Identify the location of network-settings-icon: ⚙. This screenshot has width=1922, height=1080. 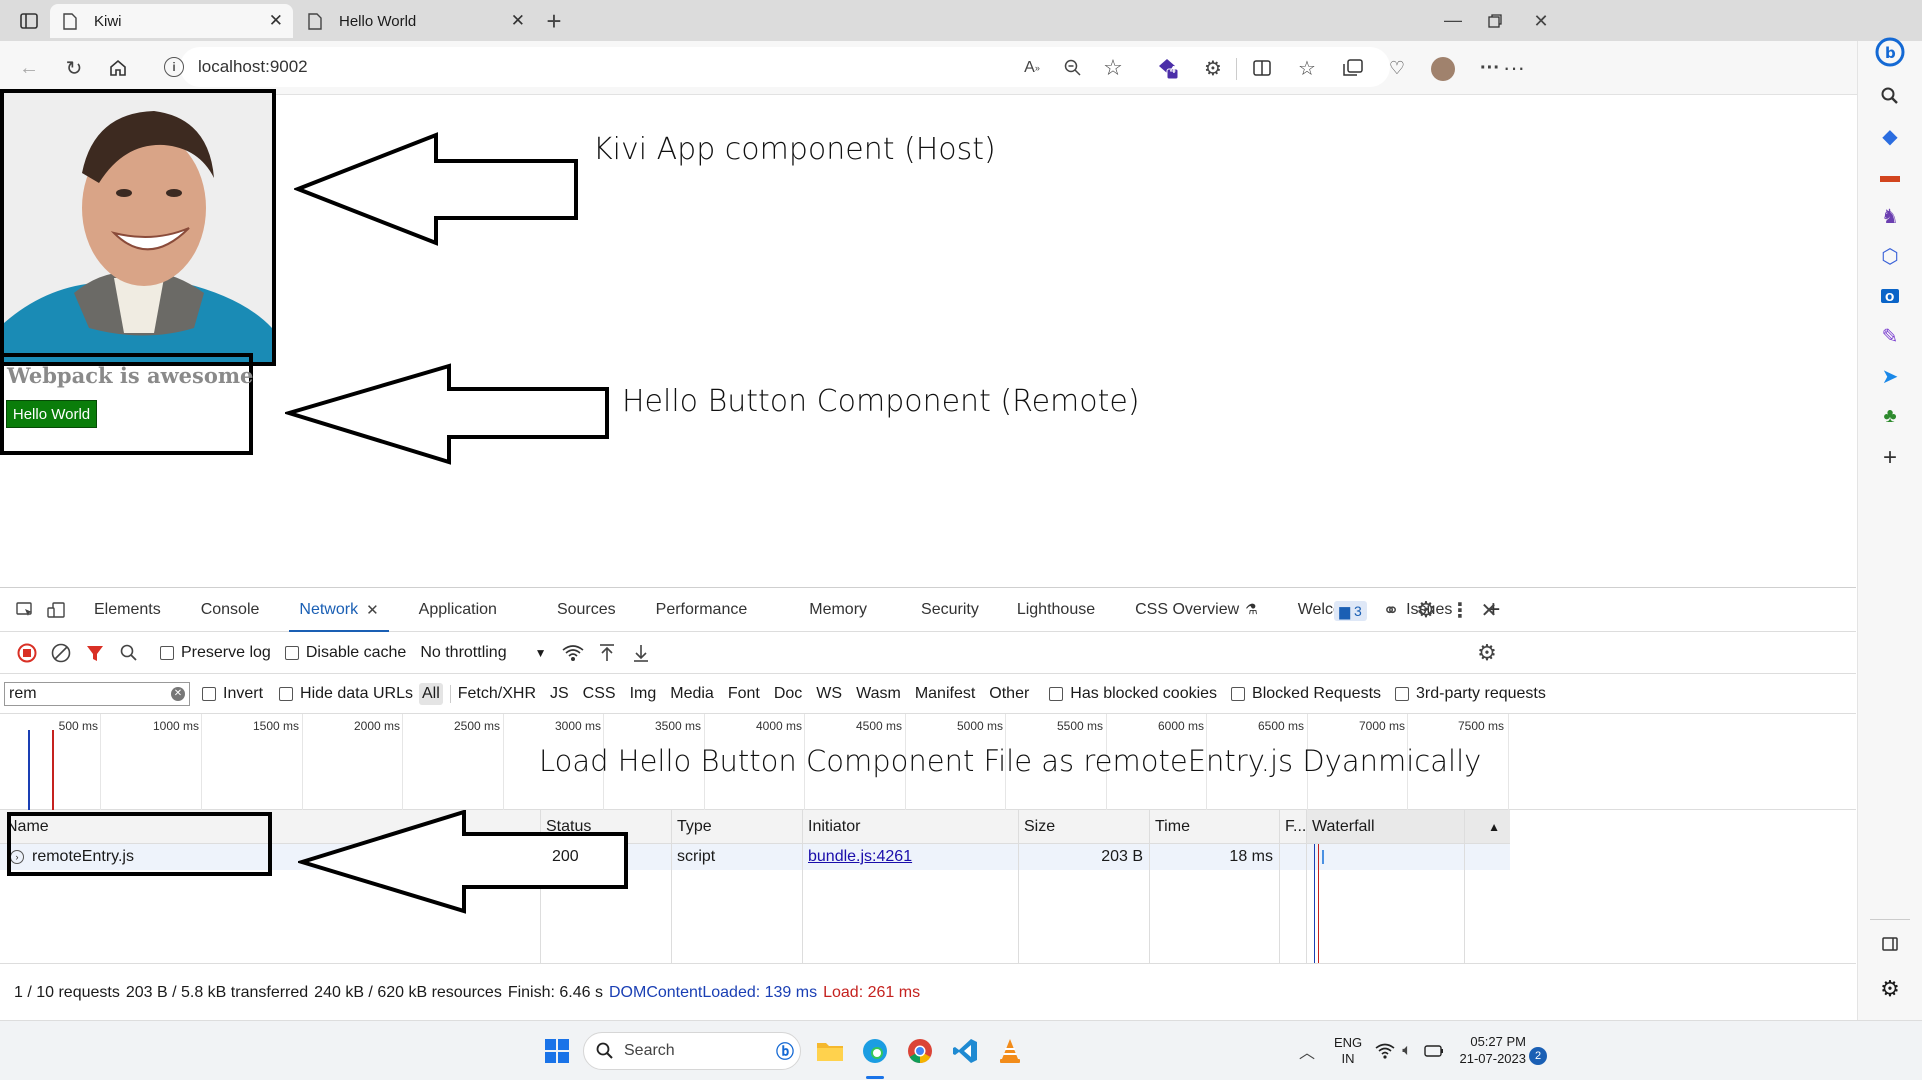
(1487, 653).